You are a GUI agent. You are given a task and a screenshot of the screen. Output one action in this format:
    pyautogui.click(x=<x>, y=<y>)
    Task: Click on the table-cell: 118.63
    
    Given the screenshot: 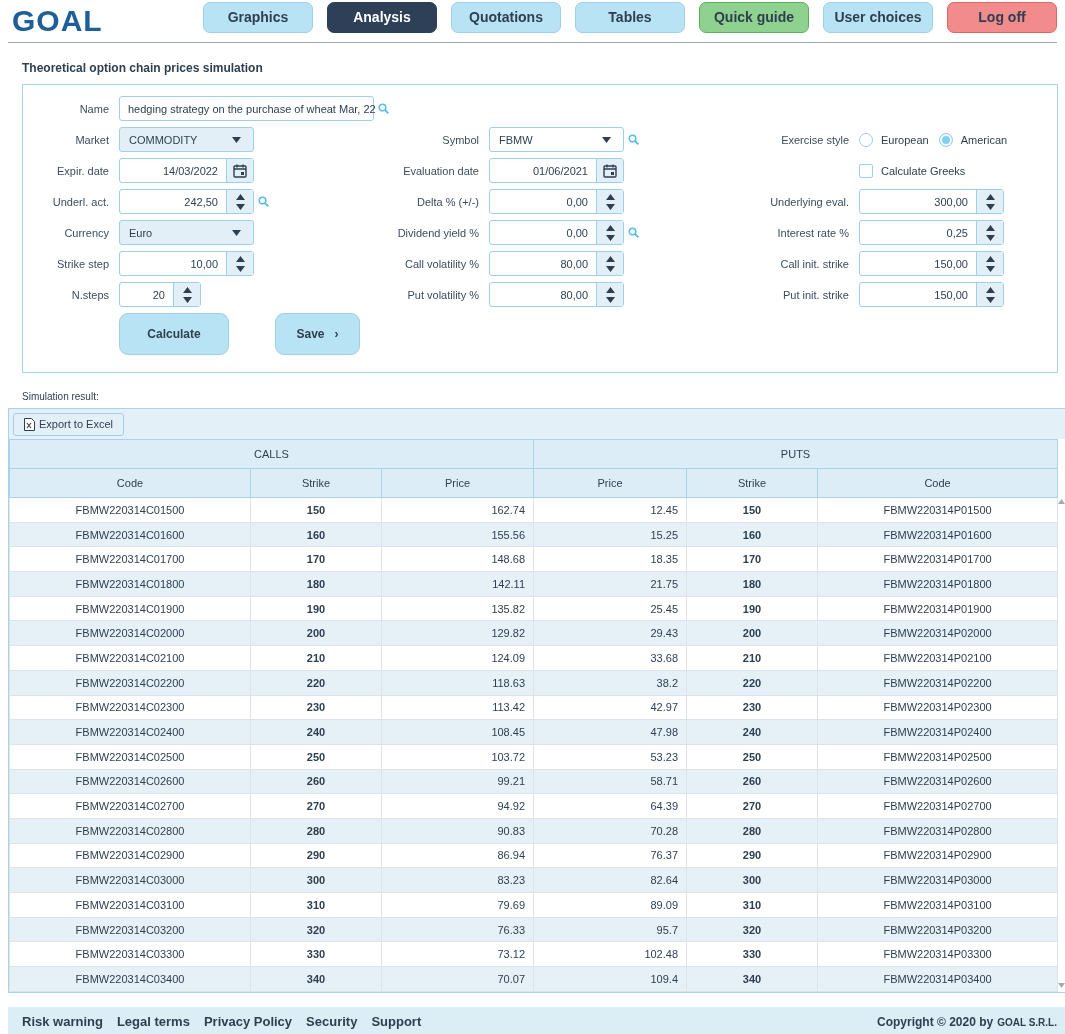 What is the action you would take?
    pyautogui.click(x=457, y=682)
    